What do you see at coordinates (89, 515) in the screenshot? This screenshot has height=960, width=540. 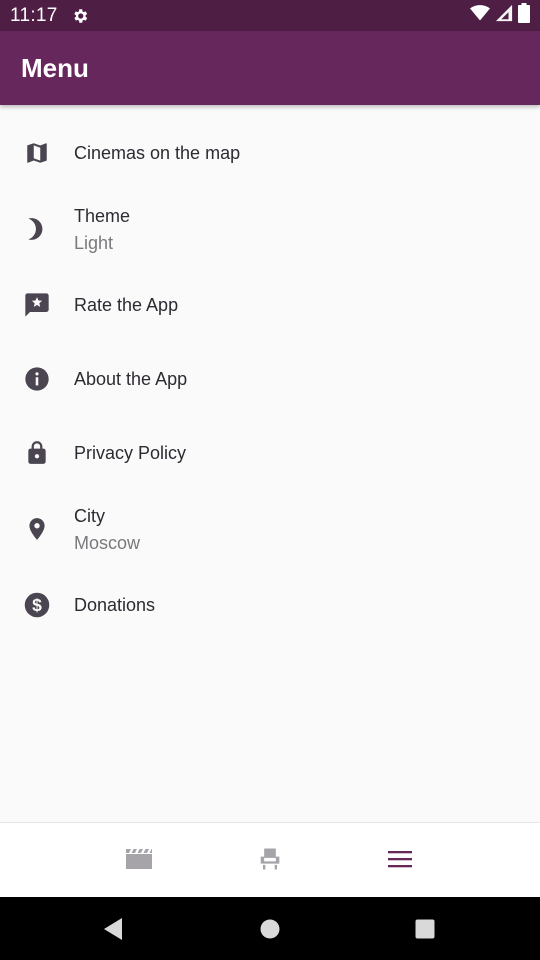 I see `menu-item-label: City` at bounding box center [89, 515].